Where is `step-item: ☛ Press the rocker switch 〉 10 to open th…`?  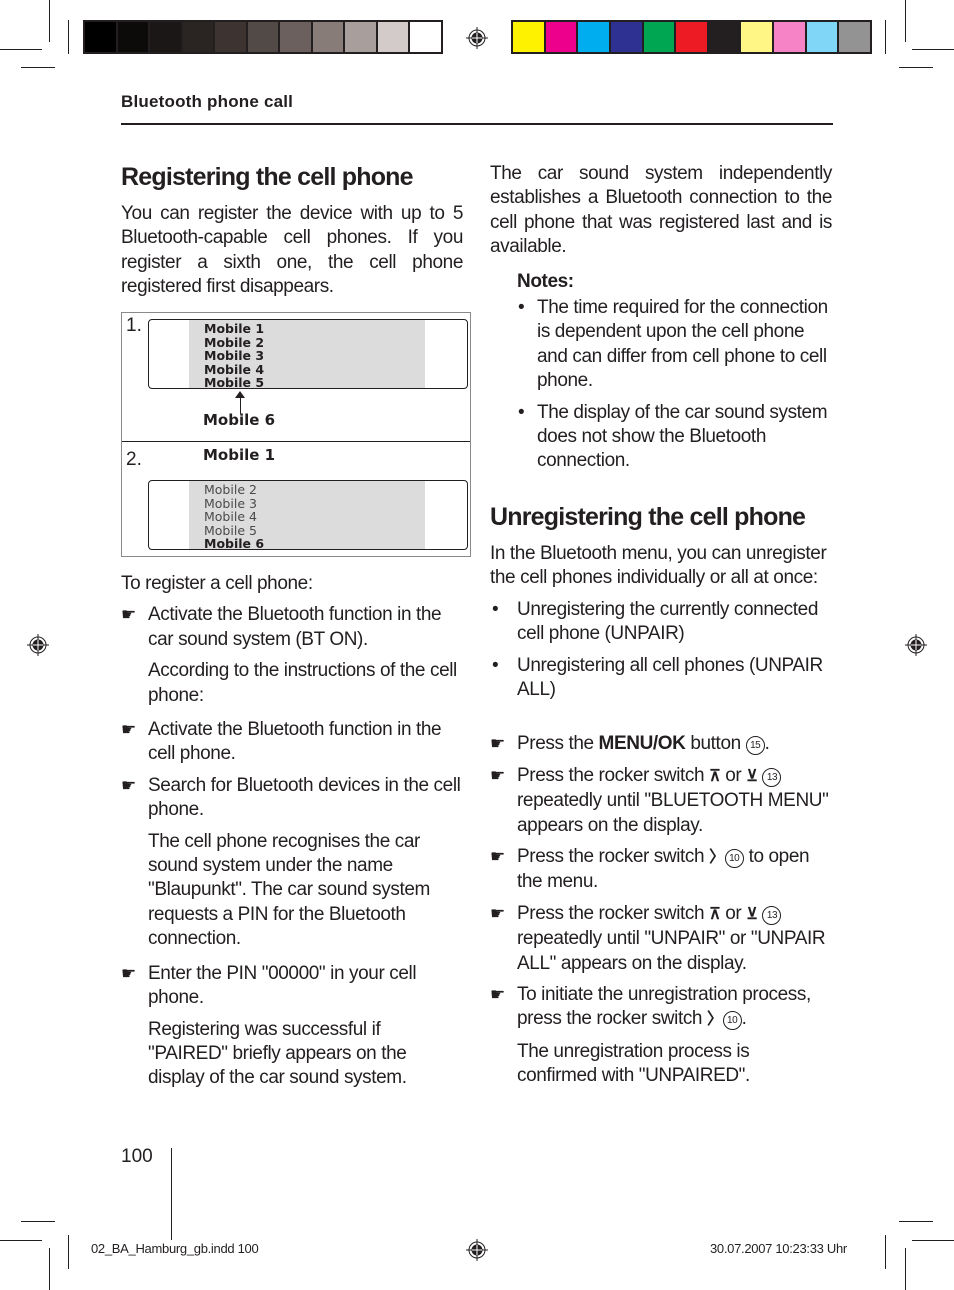 step-item: ☛ Press the rocker switch 〉 10 to open th… is located at coordinates (661, 870).